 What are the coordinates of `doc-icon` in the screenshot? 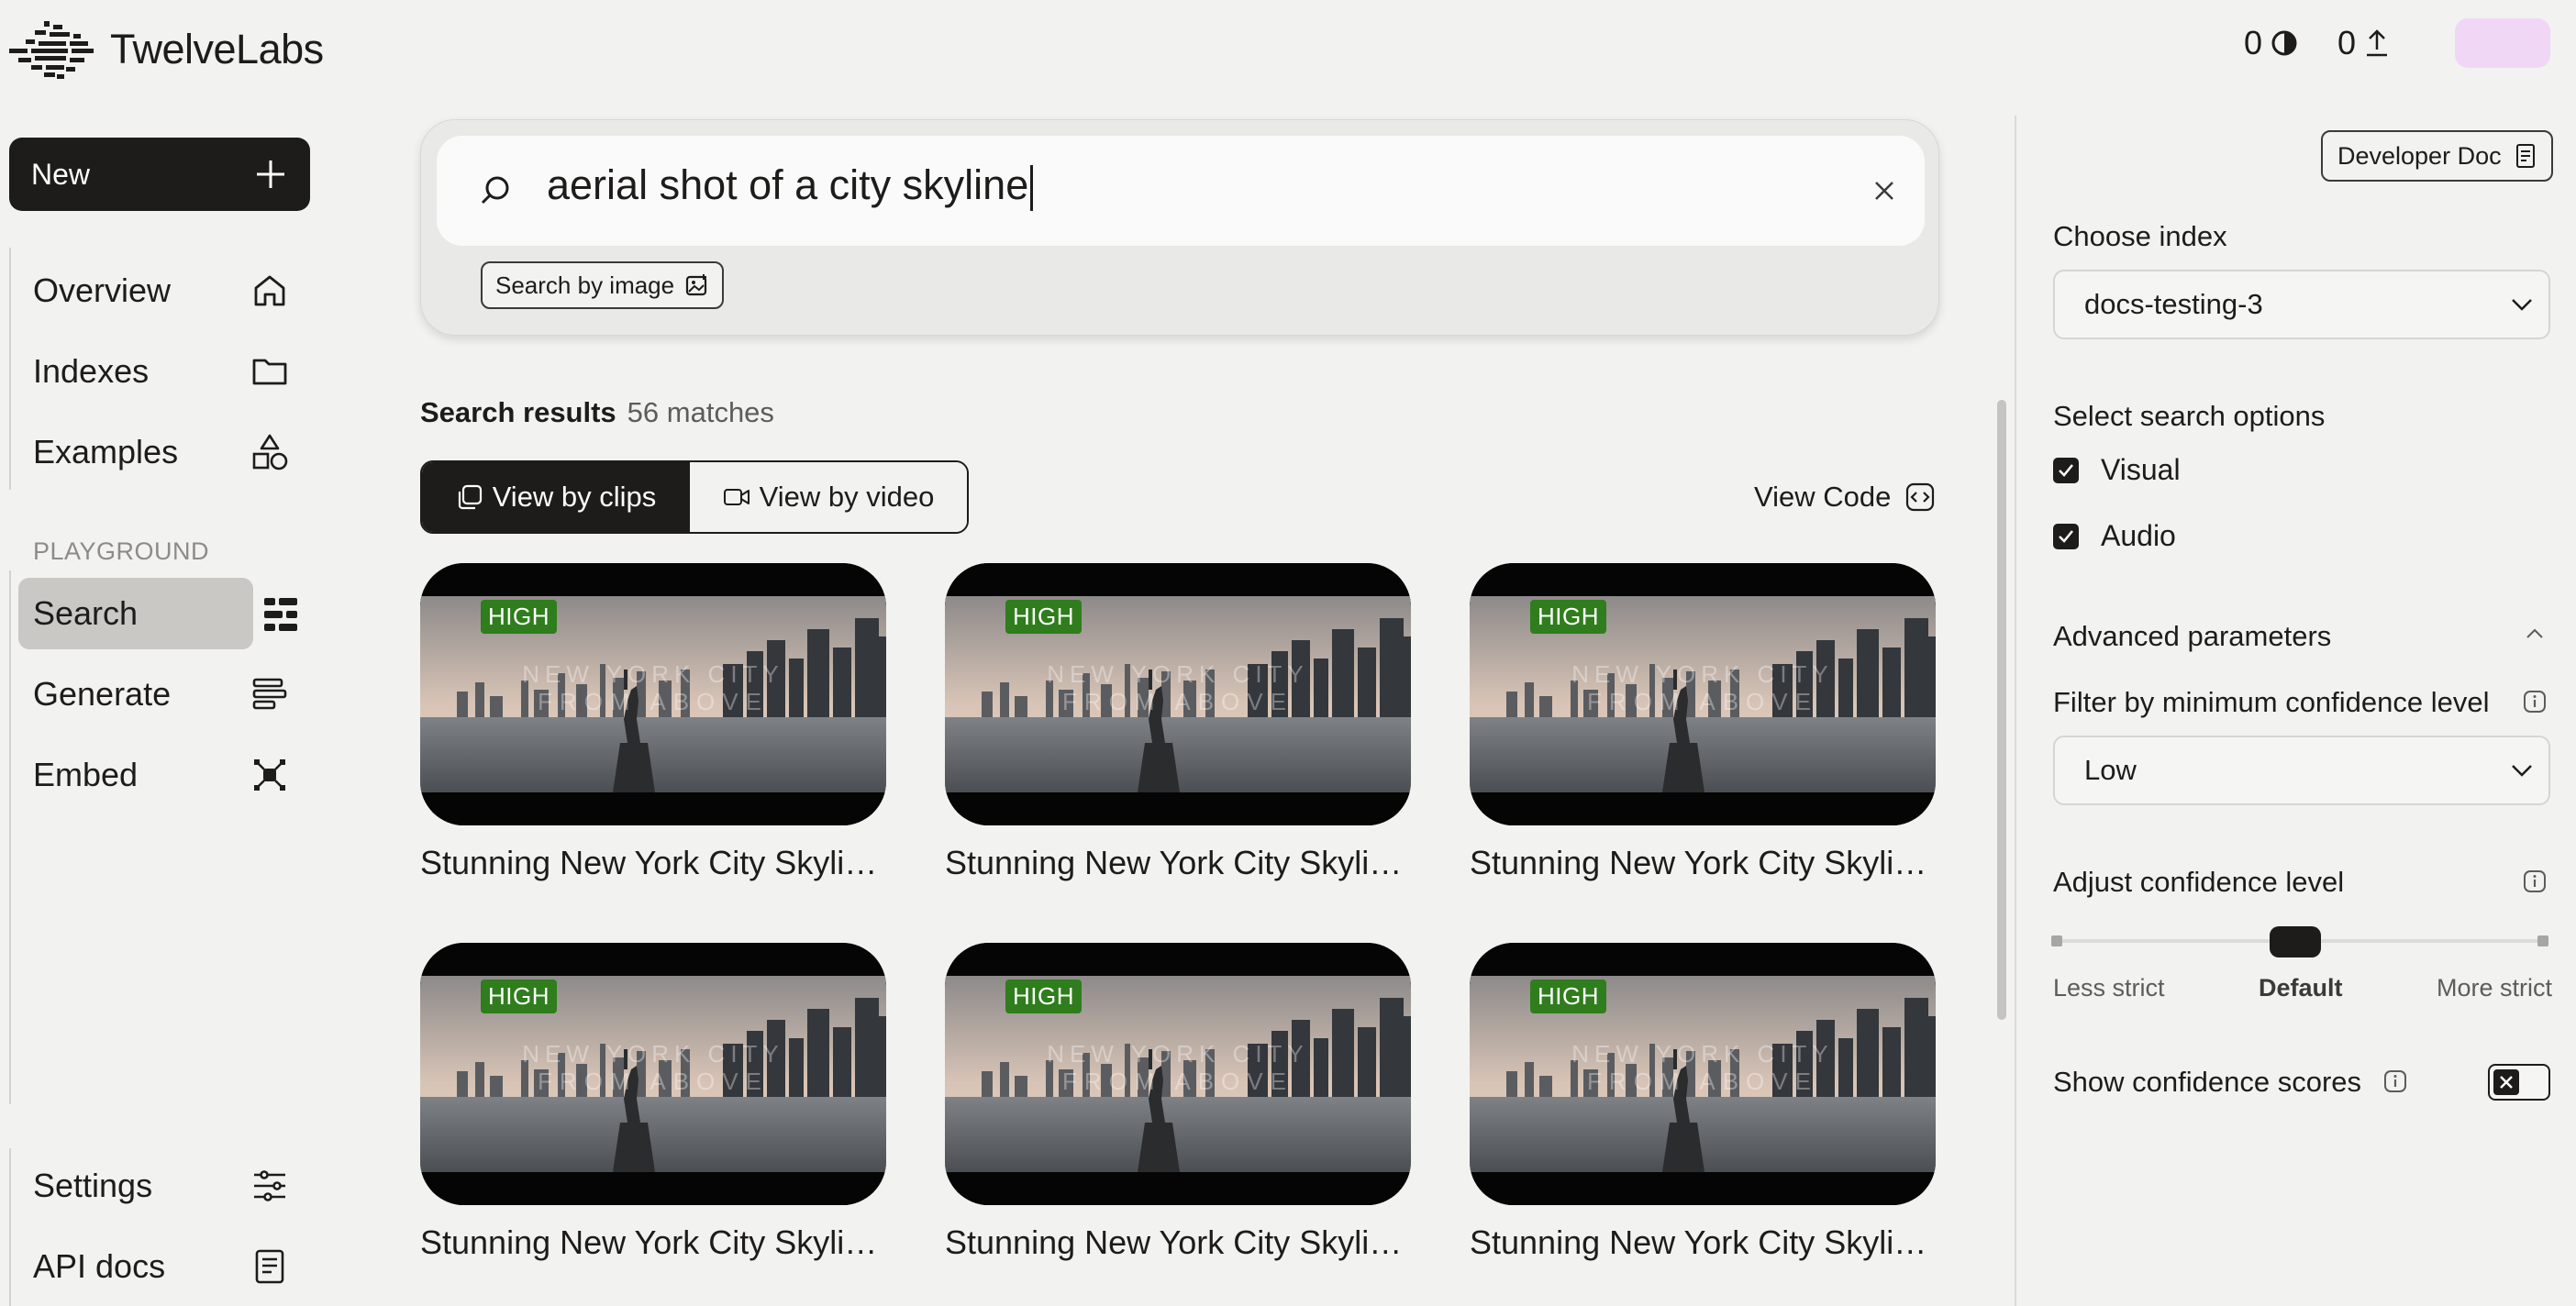 It's located at (2525, 156).